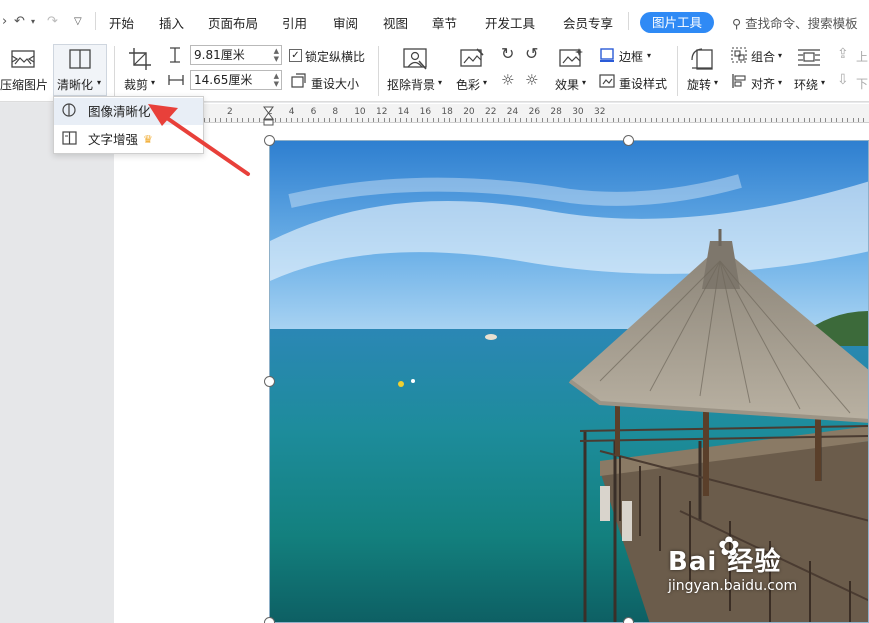 This screenshot has height=623, width=869. Describe the element at coordinates (588, 22) in the screenshot. I see `tab-member: 会员专享` at that location.